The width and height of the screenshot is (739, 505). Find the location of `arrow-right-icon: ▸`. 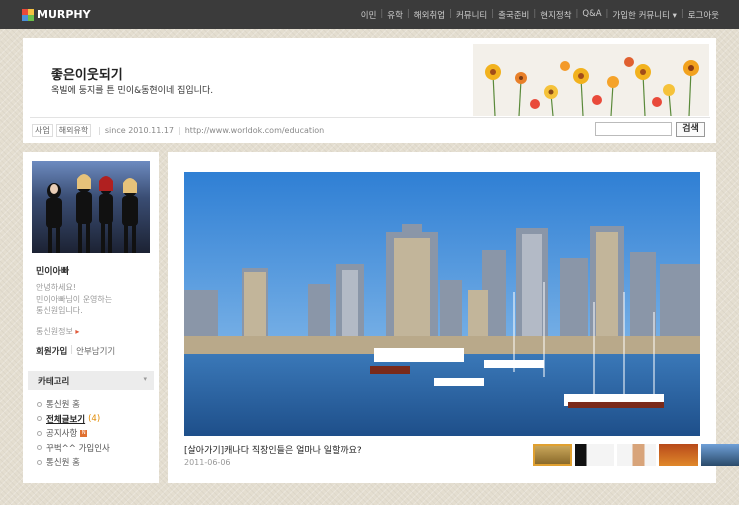

arrow-right-icon: ▸ is located at coordinates (77, 331).